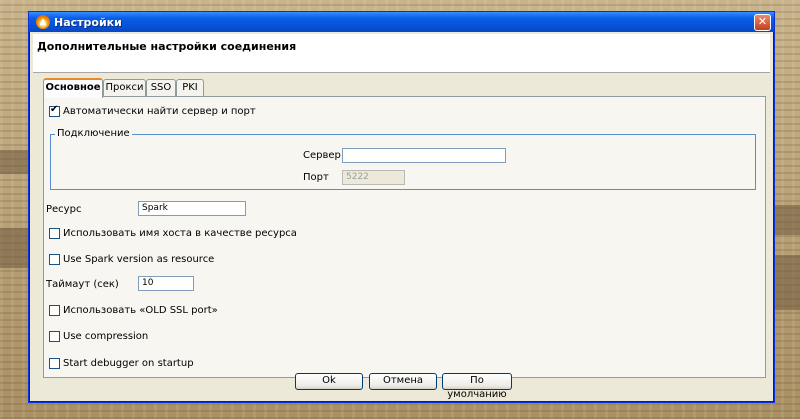  What do you see at coordinates (477, 386) in the screenshot?
I see `defaults-button: По умолчанию` at bounding box center [477, 386].